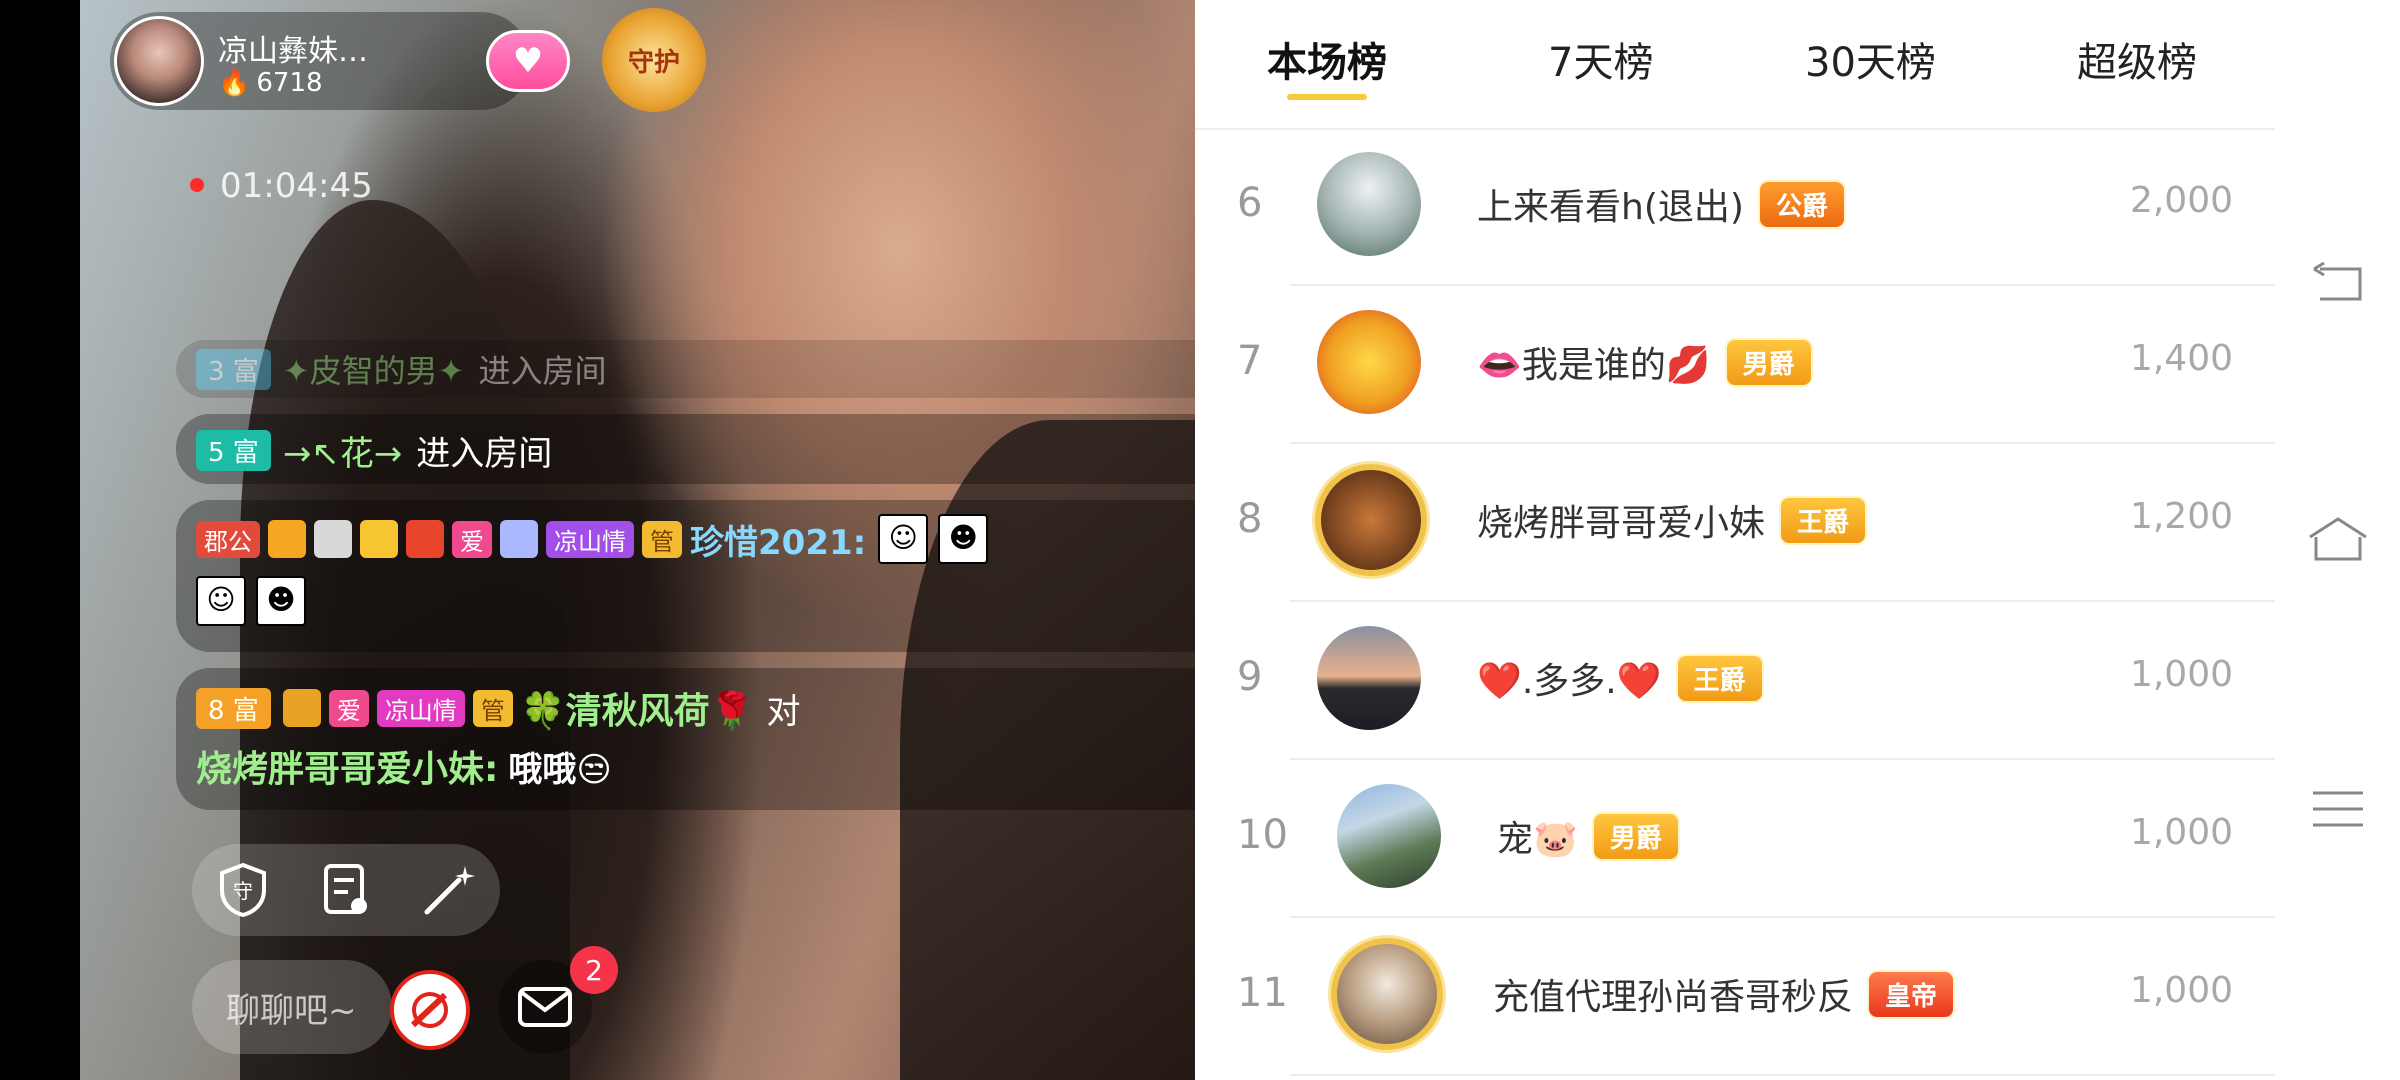  I want to click on home-icon, so click(2338, 539).